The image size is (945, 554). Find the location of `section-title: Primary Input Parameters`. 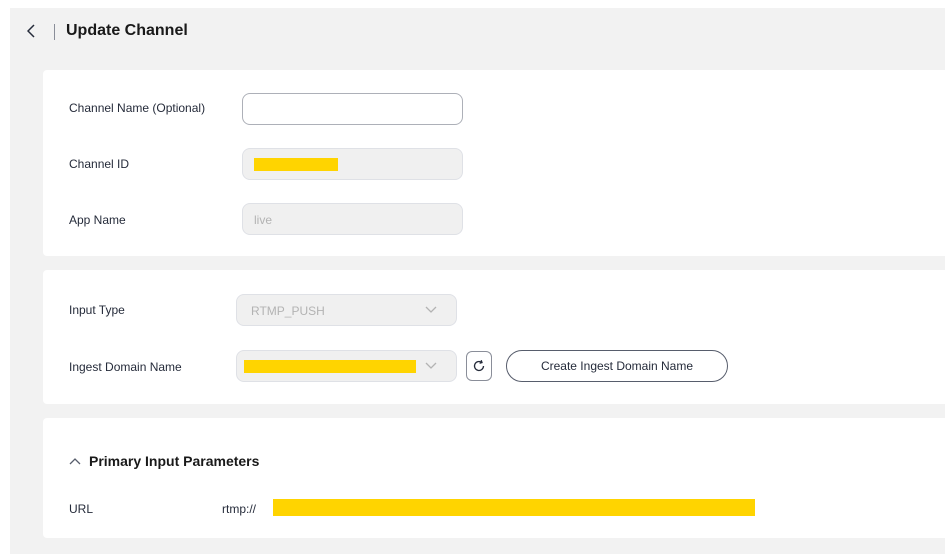

section-title: Primary Input Parameters is located at coordinates (174, 461).